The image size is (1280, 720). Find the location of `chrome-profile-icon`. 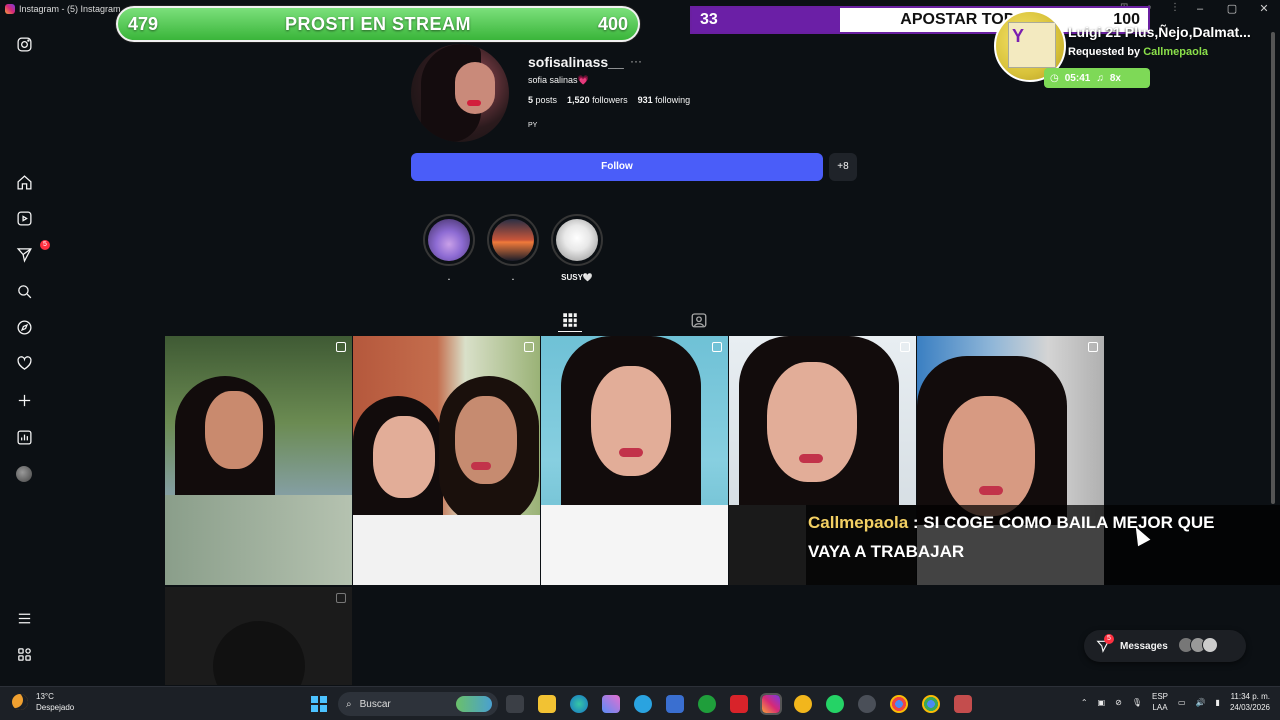

chrome-profile-icon is located at coordinates (899, 704).